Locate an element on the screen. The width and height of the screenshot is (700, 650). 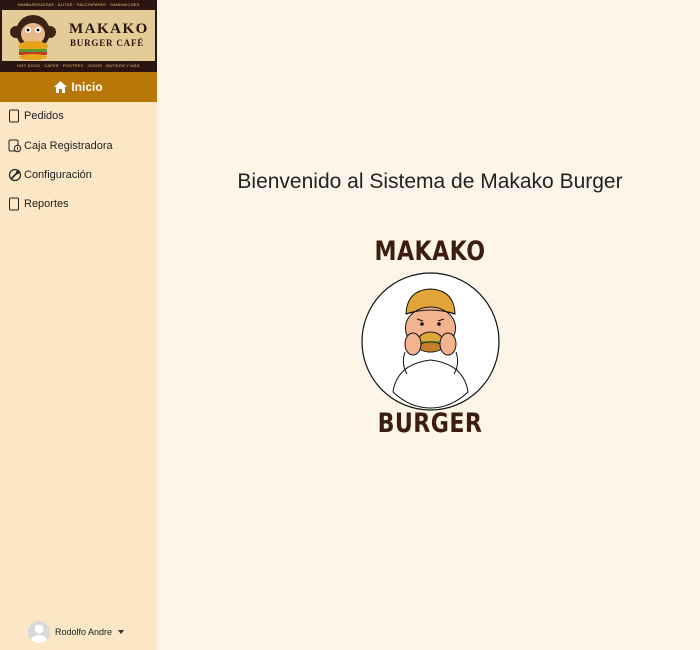
nav-item-label: Caja Registradora is located at coordinates (68, 146).